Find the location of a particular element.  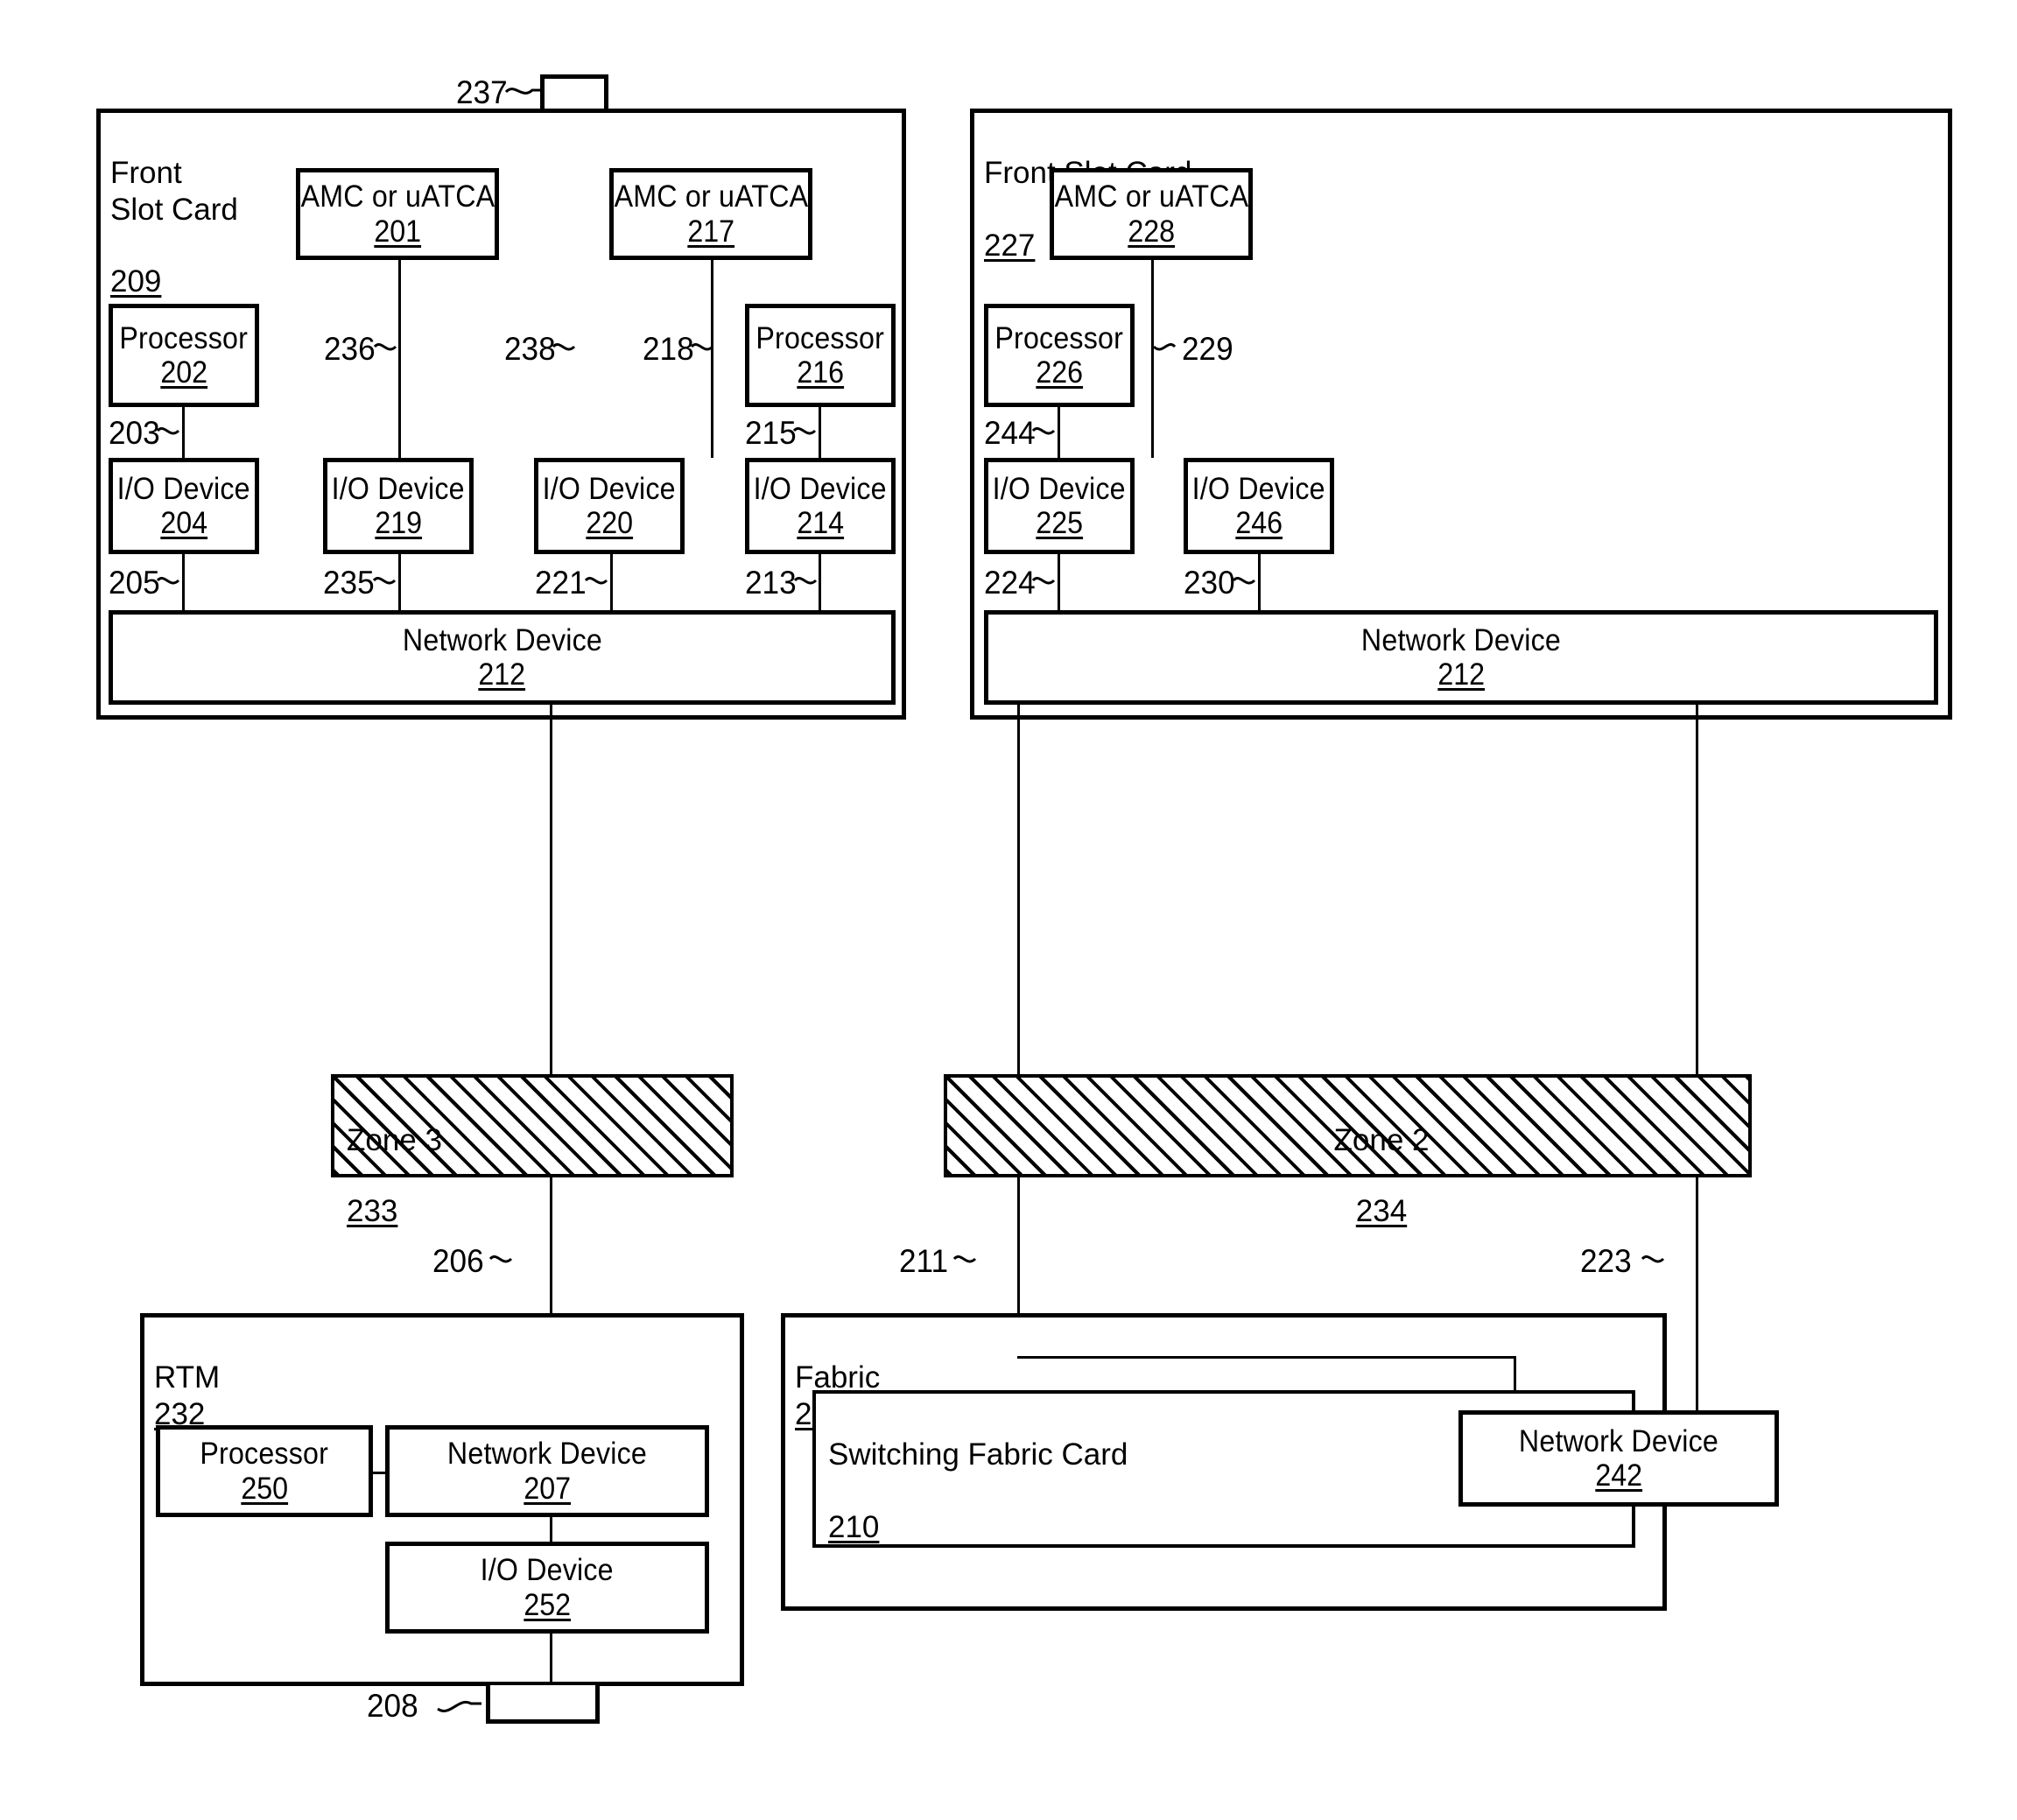

box-io-246: I/O Device 246 is located at coordinates (1259, 506).